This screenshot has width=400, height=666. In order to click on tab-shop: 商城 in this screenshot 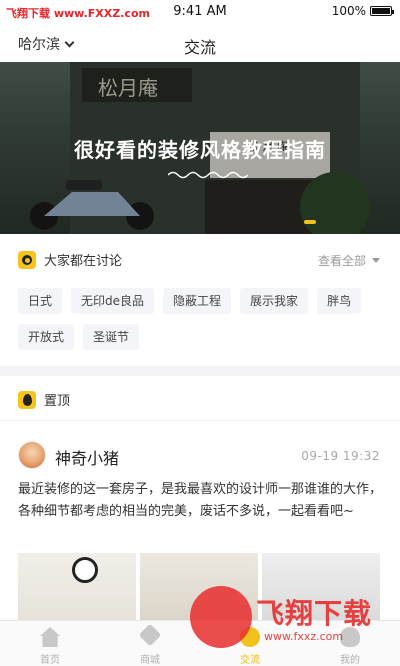, I will do `click(150, 643)`.